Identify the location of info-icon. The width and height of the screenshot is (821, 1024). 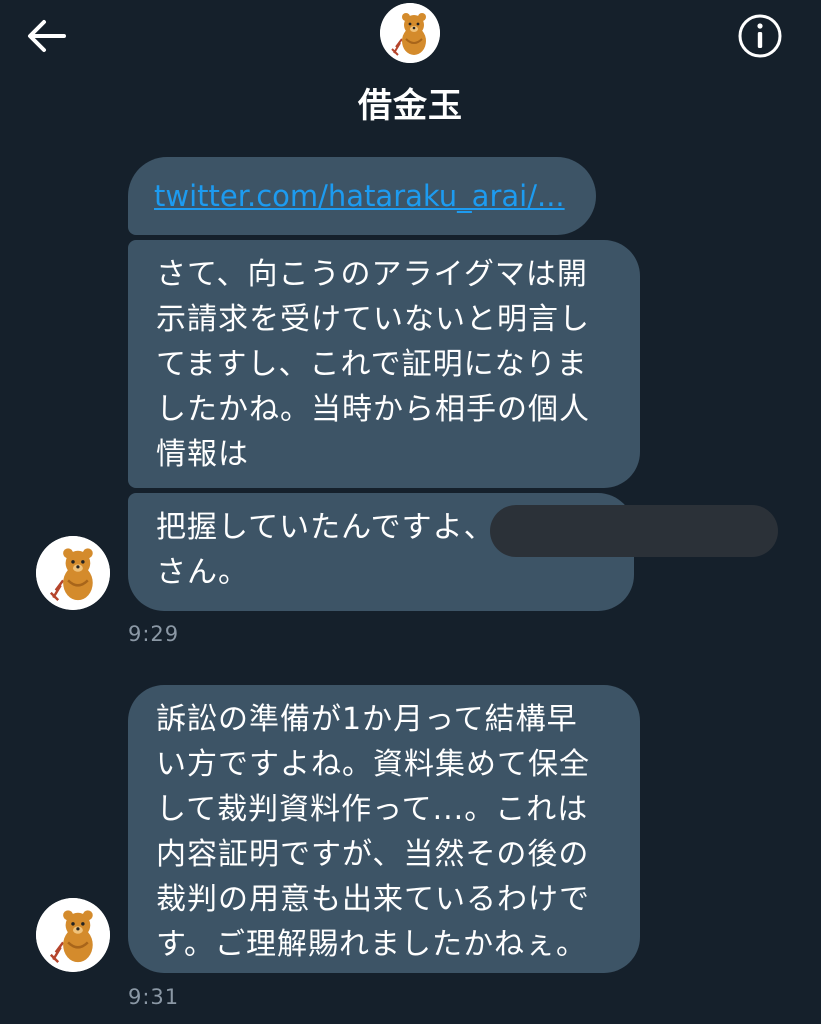
(760, 36).